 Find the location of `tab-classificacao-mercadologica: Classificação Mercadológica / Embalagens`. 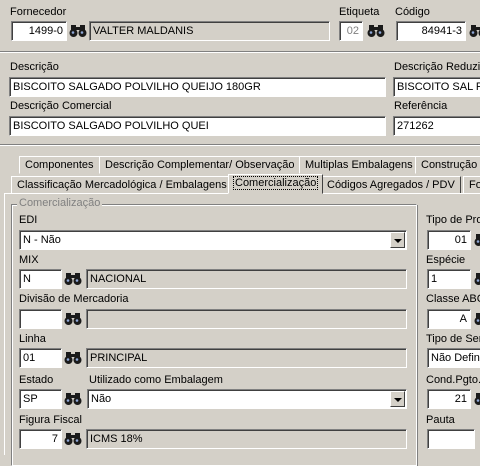

tab-classificacao-mercadologica: Classificação Mercadológica / Embalagens is located at coordinates (122, 185).